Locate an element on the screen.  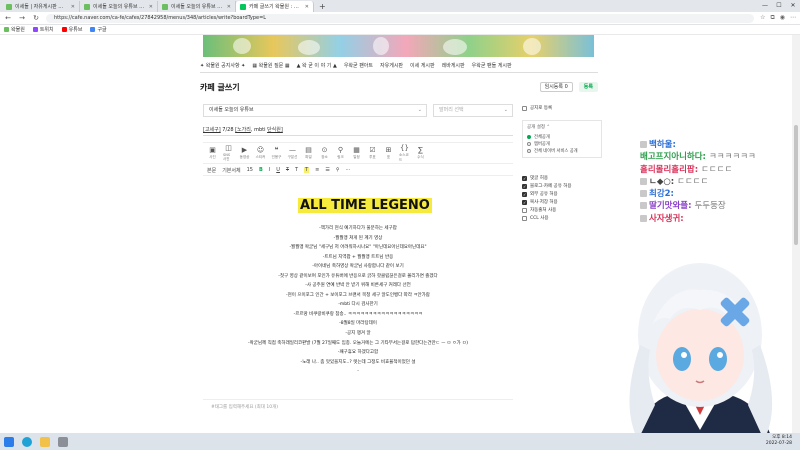
cafe-menu-item: 자유게시판 is located at coordinates (391, 65).